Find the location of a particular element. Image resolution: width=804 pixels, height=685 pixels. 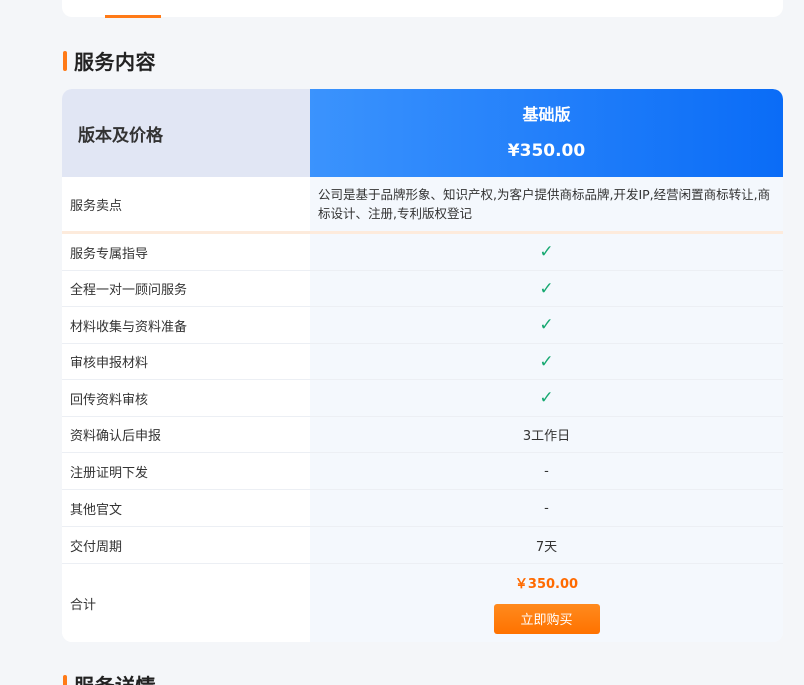

row-label: 其他官文 is located at coordinates (186, 508).